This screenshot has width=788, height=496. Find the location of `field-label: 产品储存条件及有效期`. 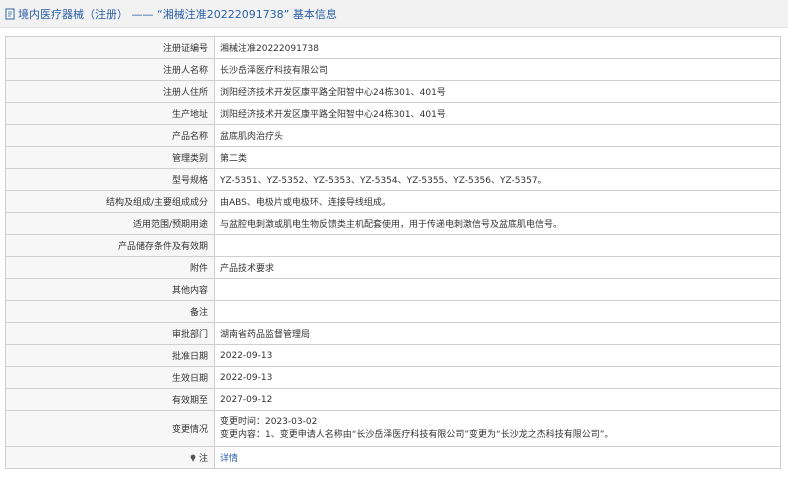

field-label: 产品储存条件及有效期 is located at coordinates (110, 245).